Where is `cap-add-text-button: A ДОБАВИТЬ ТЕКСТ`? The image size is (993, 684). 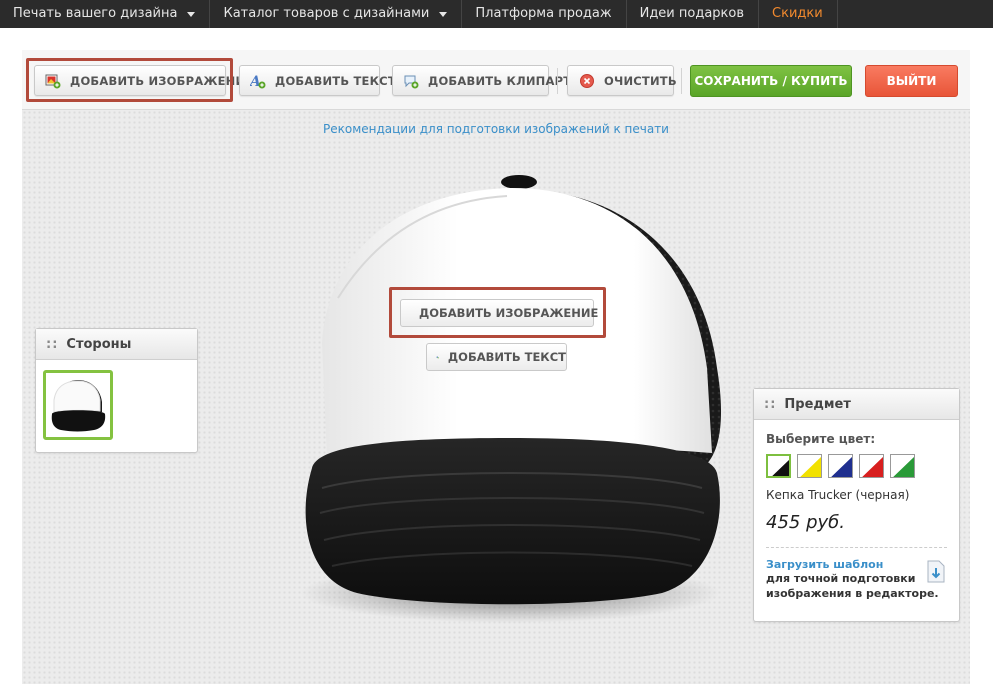
cap-add-text-button: A ДОБАВИТЬ ТЕКСТ is located at coordinates (496, 357).